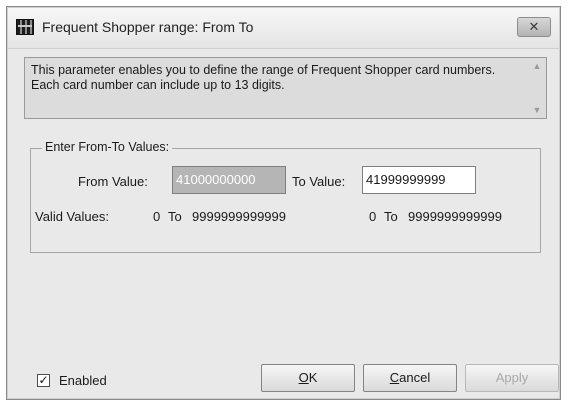 The image size is (567, 406). Describe the element at coordinates (83, 380) in the screenshot. I see `enabled-label: Enabled` at that location.